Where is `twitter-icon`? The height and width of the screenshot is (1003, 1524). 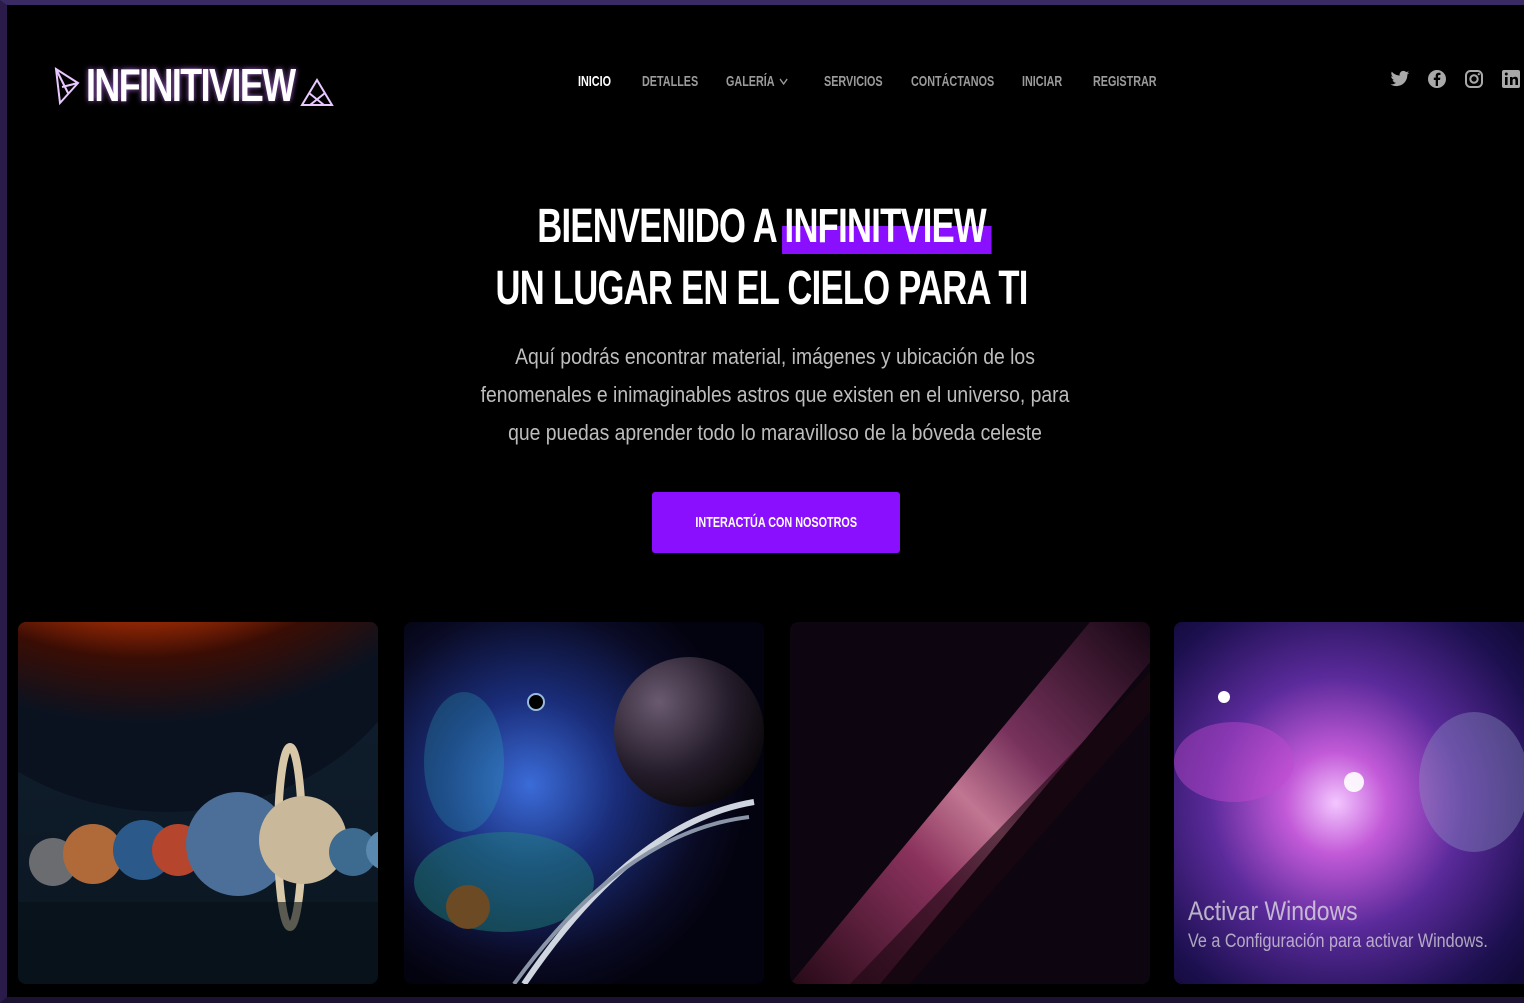
twitter-icon is located at coordinates (1400, 79).